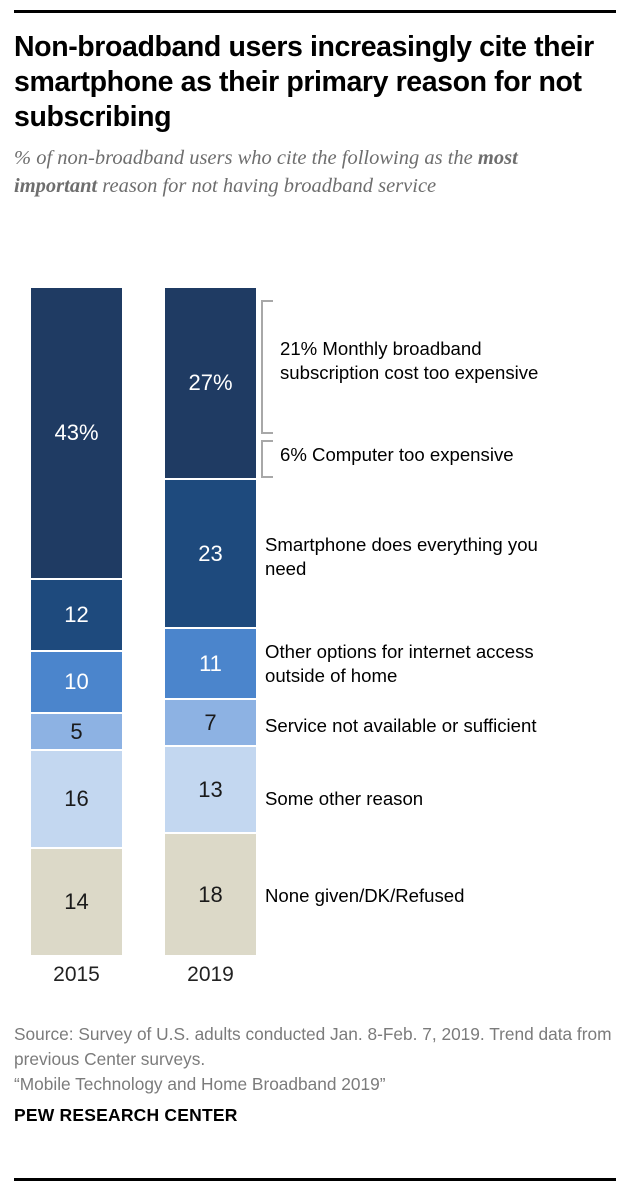 Image resolution: width=630 pixels, height=1198 pixels. Describe the element at coordinates (401, 556) in the screenshot. I see `annotation-smartphone: Smartphone does everything you need` at that location.